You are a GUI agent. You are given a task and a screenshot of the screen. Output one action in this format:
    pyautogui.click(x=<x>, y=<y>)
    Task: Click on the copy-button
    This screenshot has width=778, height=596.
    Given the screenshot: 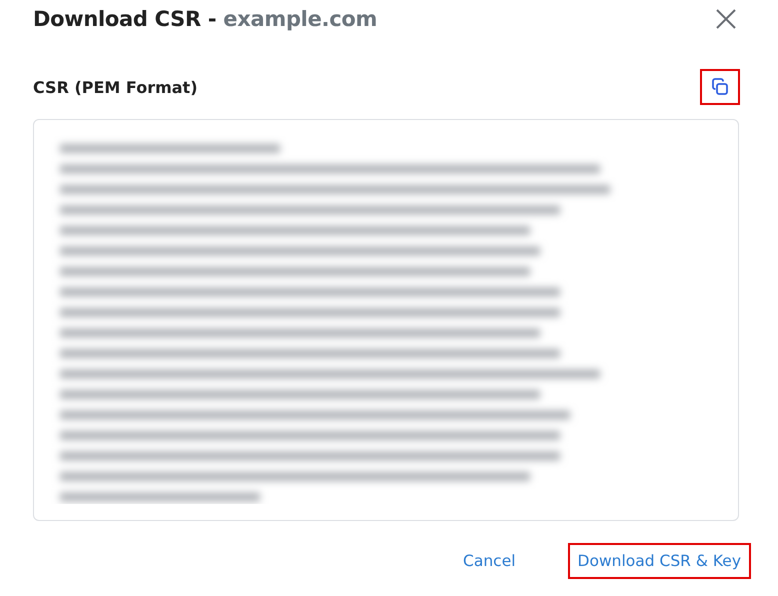 What is the action you would take?
    pyautogui.click(x=720, y=87)
    